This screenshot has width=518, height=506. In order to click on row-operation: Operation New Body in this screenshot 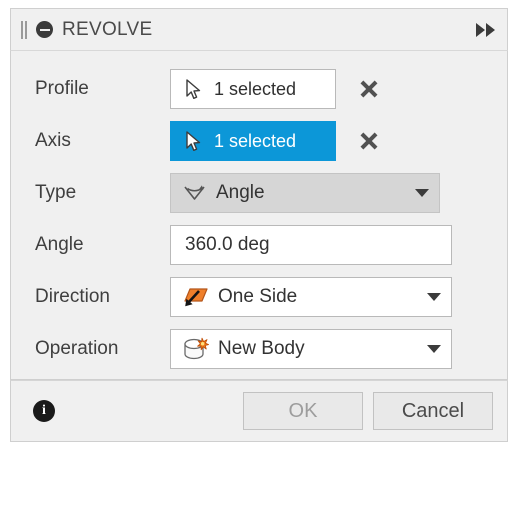, I will do `click(259, 349)`.